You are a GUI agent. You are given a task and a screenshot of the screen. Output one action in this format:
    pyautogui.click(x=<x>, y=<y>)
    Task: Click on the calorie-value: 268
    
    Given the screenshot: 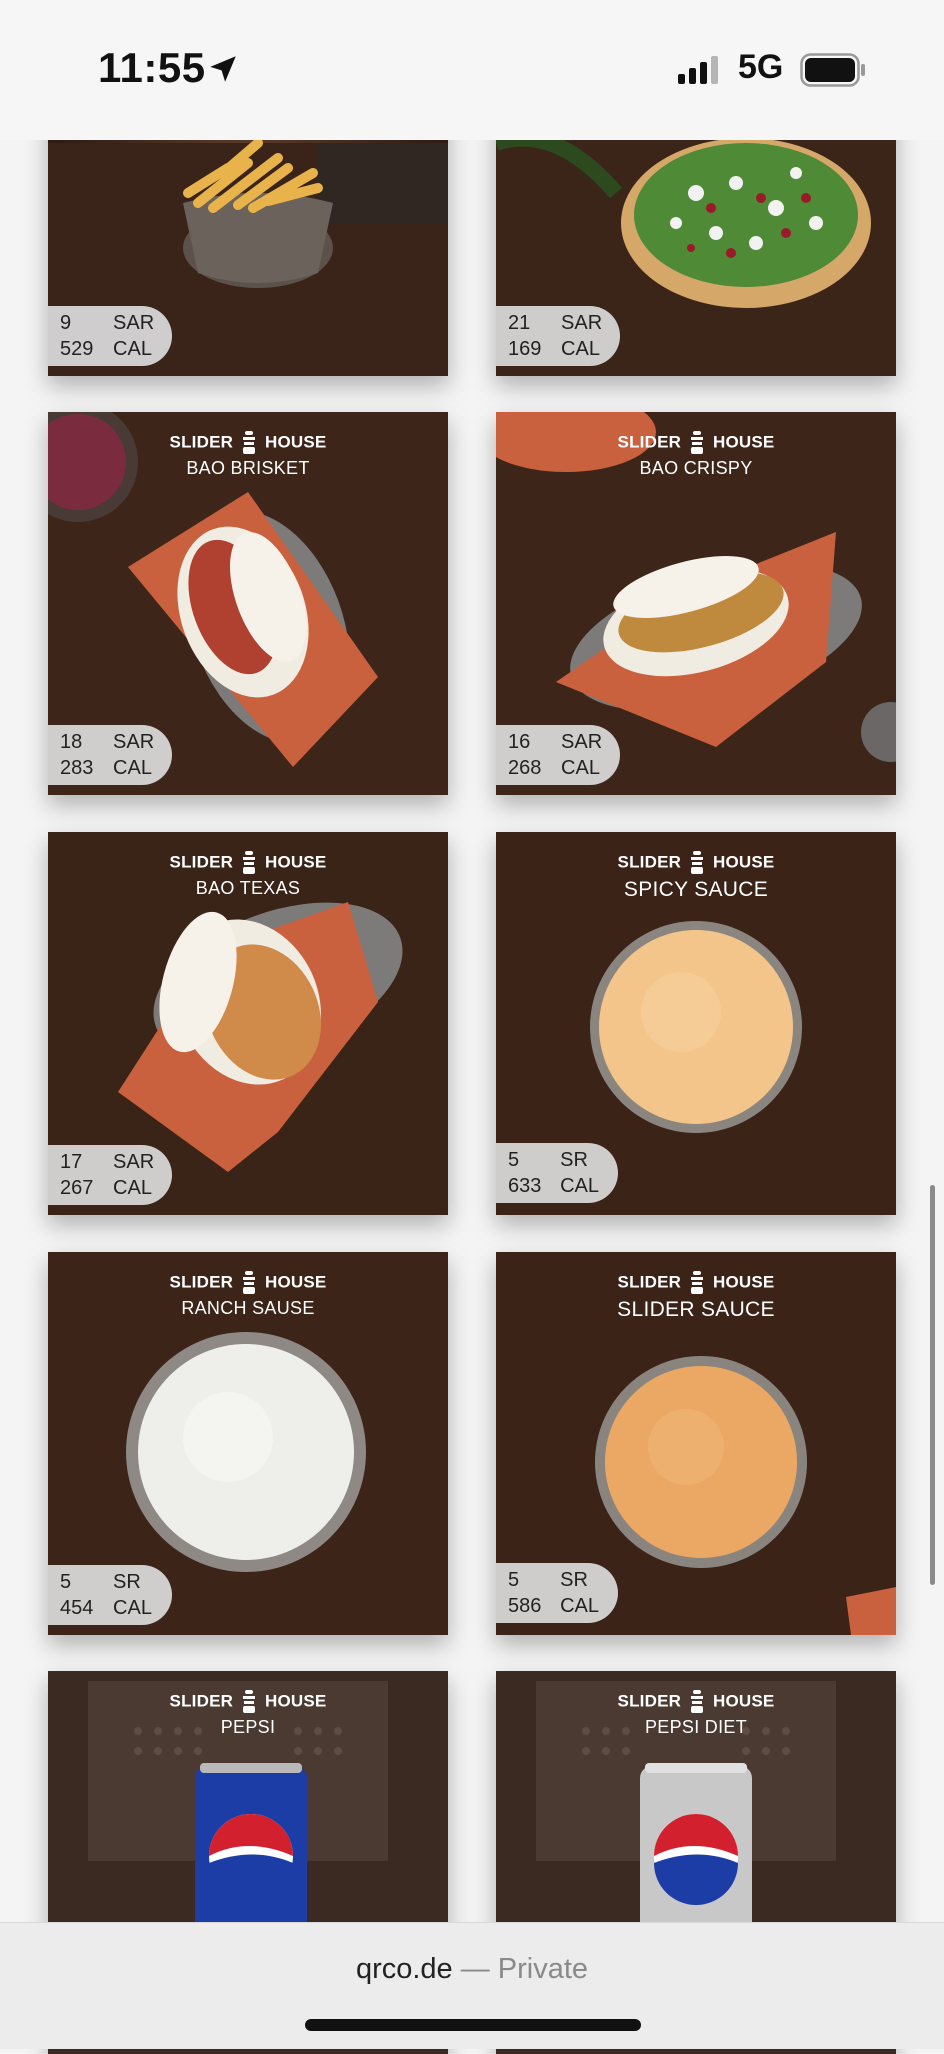 What is the action you would take?
    pyautogui.click(x=525, y=768)
    